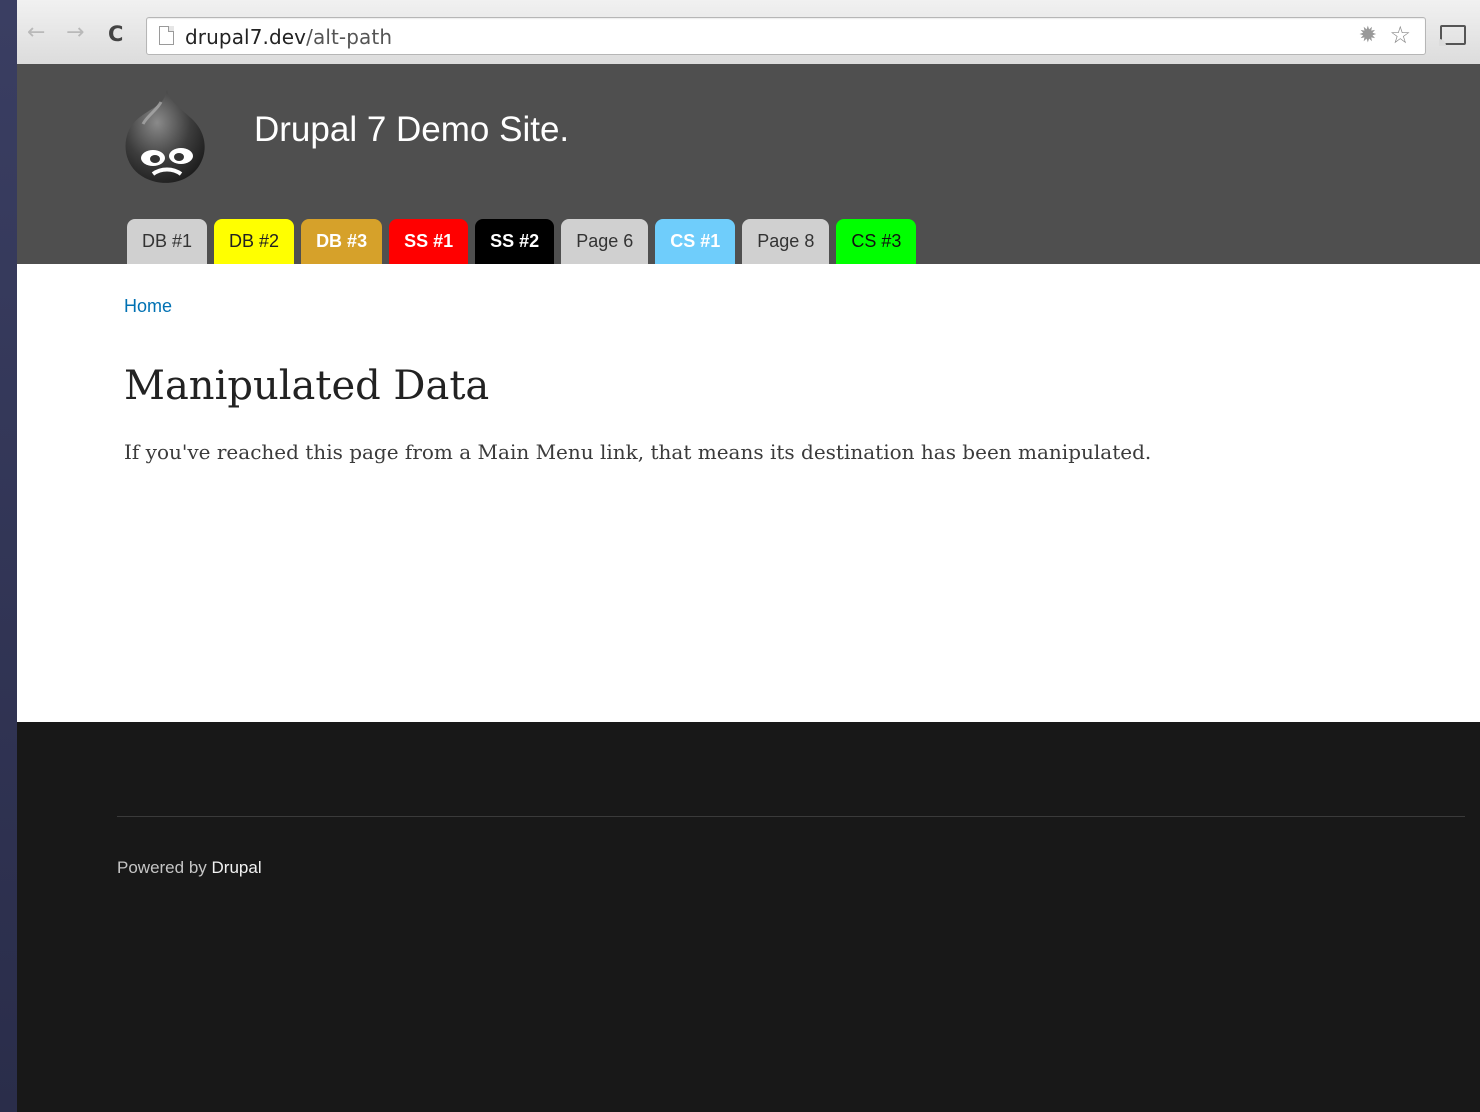  Describe the element at coordinates (429, 241) in the screenshot. I see `menu-tab-ss-1: SS #1` at that location.